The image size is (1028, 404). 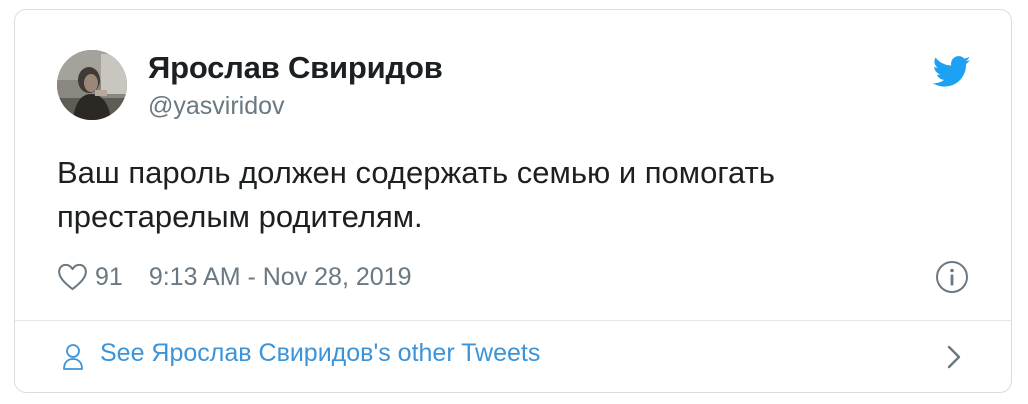 I want to click on see-other-tweets-label: See Ярослав Свиридов's other Tweets, so click(x=320, y=353).